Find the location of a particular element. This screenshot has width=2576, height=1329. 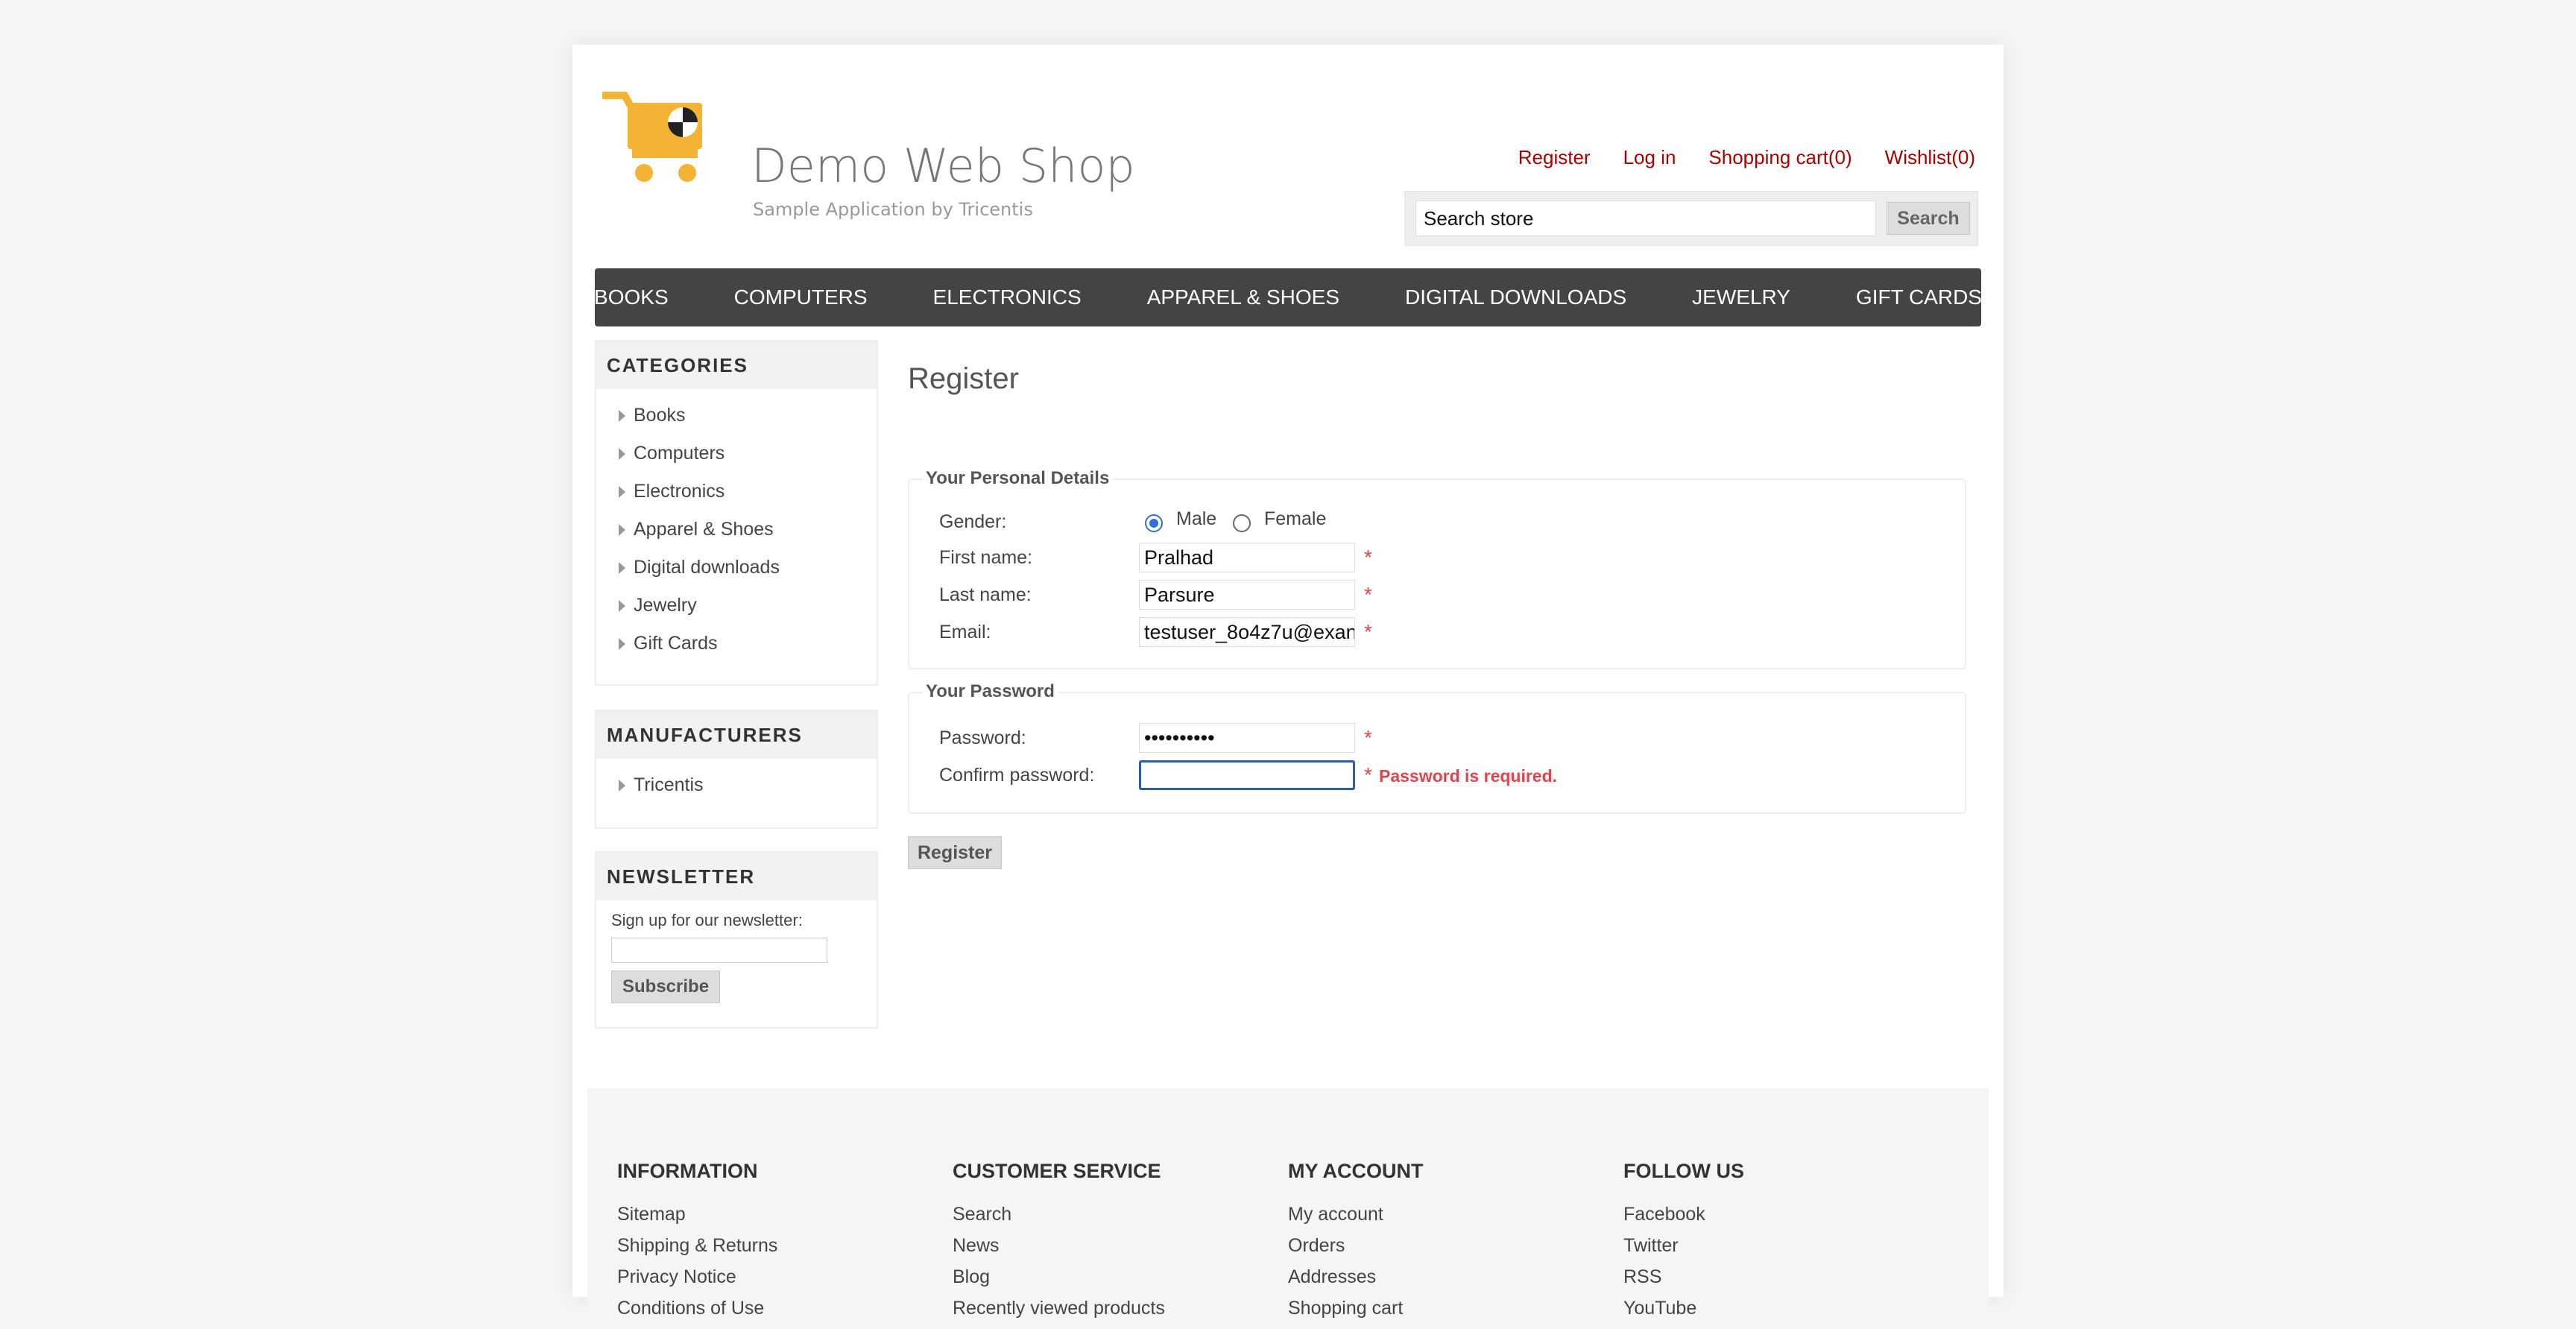

email-input: testuser_8o4z7u@exan is located at coordinates (1247, 632).